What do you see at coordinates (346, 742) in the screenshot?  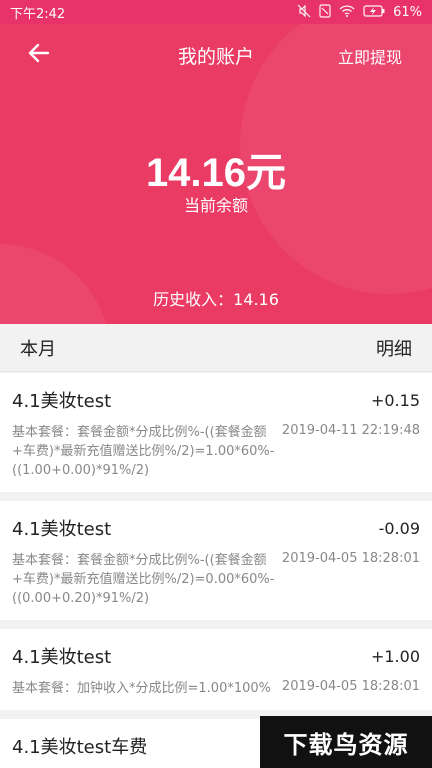 I see `watermark-logo: 下载鸟资源` at bounding box center [346, 742].